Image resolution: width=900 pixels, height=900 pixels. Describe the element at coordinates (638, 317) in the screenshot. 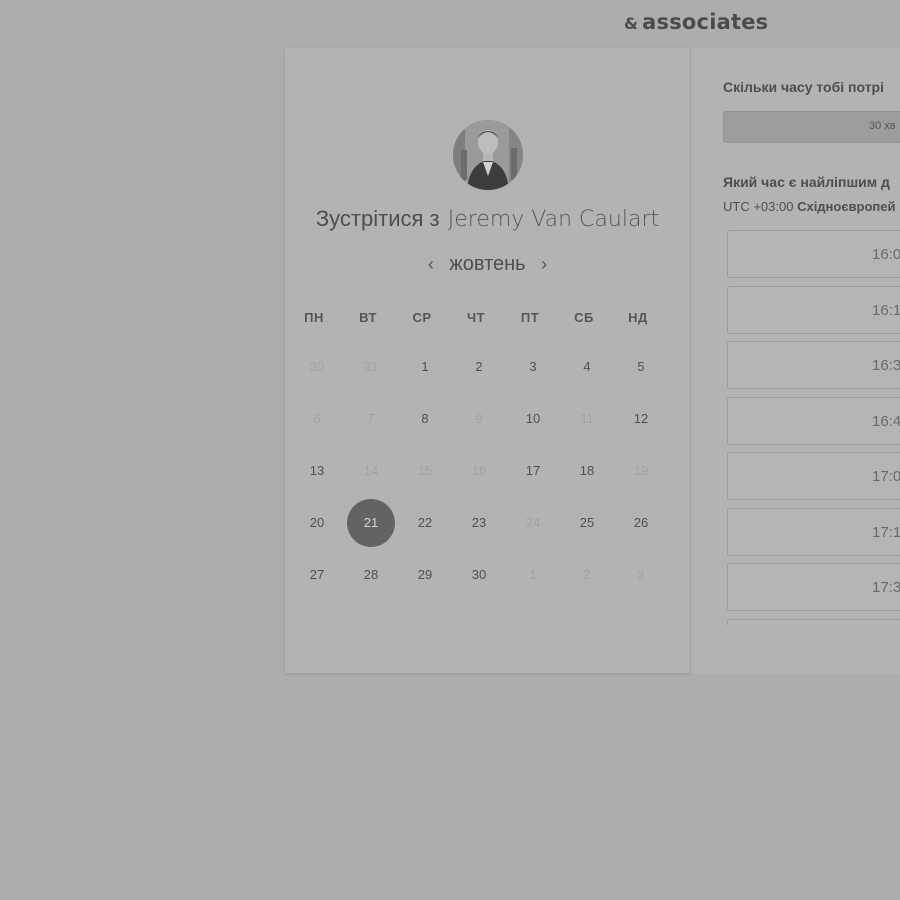

I see `weekday-label: НД` at that location.